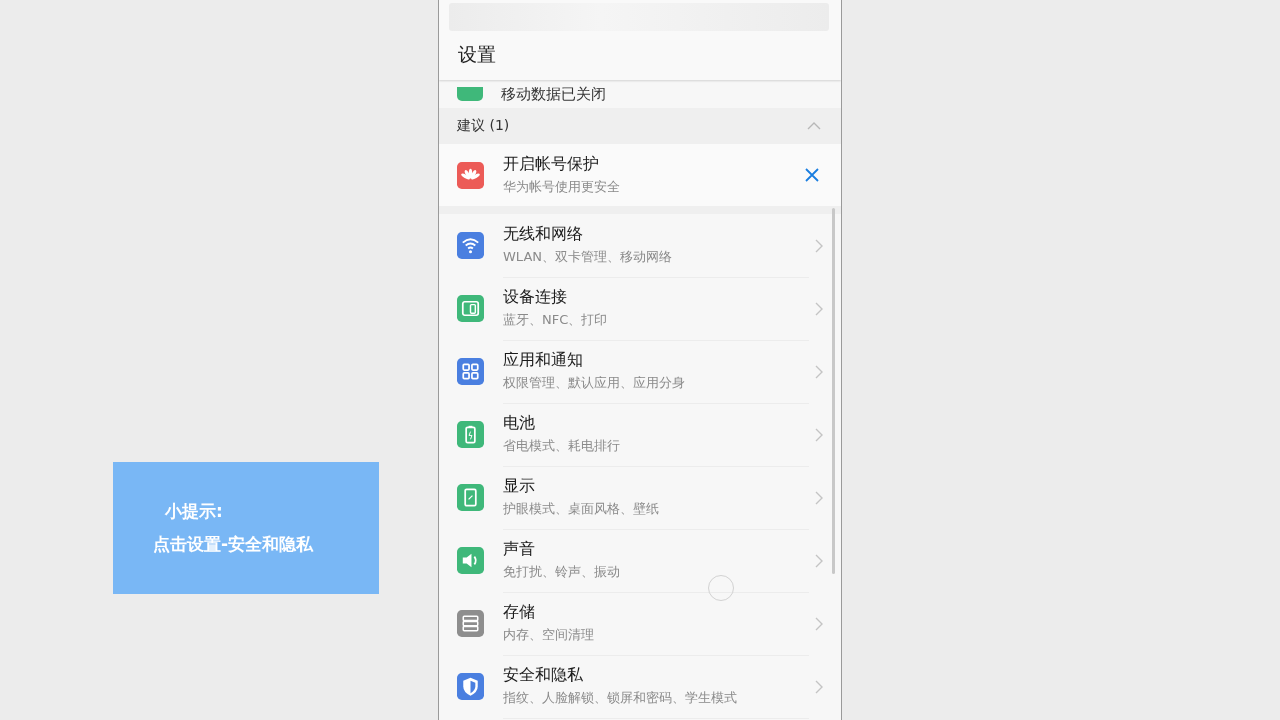  Describe the element at coordinates (470, 371) in the screenshot. I see `grid-icon` at that location.